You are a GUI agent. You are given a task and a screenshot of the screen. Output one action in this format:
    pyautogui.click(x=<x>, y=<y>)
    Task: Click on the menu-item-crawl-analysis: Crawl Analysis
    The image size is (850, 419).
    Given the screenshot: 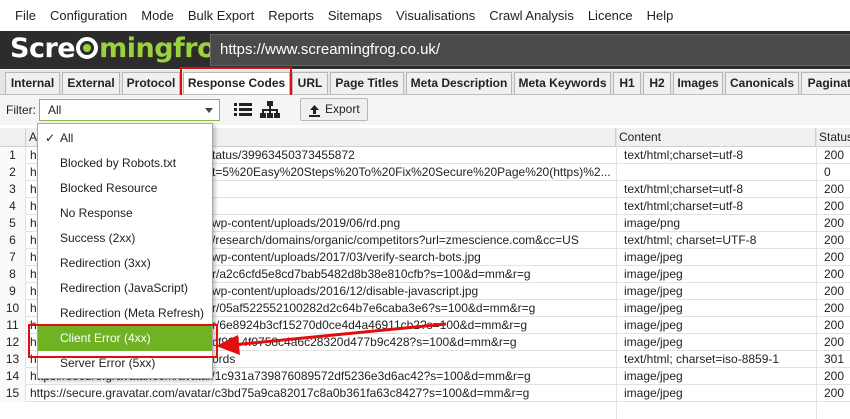 What is the action you would take?
    pyautogui.click(x=531, y=15)
    